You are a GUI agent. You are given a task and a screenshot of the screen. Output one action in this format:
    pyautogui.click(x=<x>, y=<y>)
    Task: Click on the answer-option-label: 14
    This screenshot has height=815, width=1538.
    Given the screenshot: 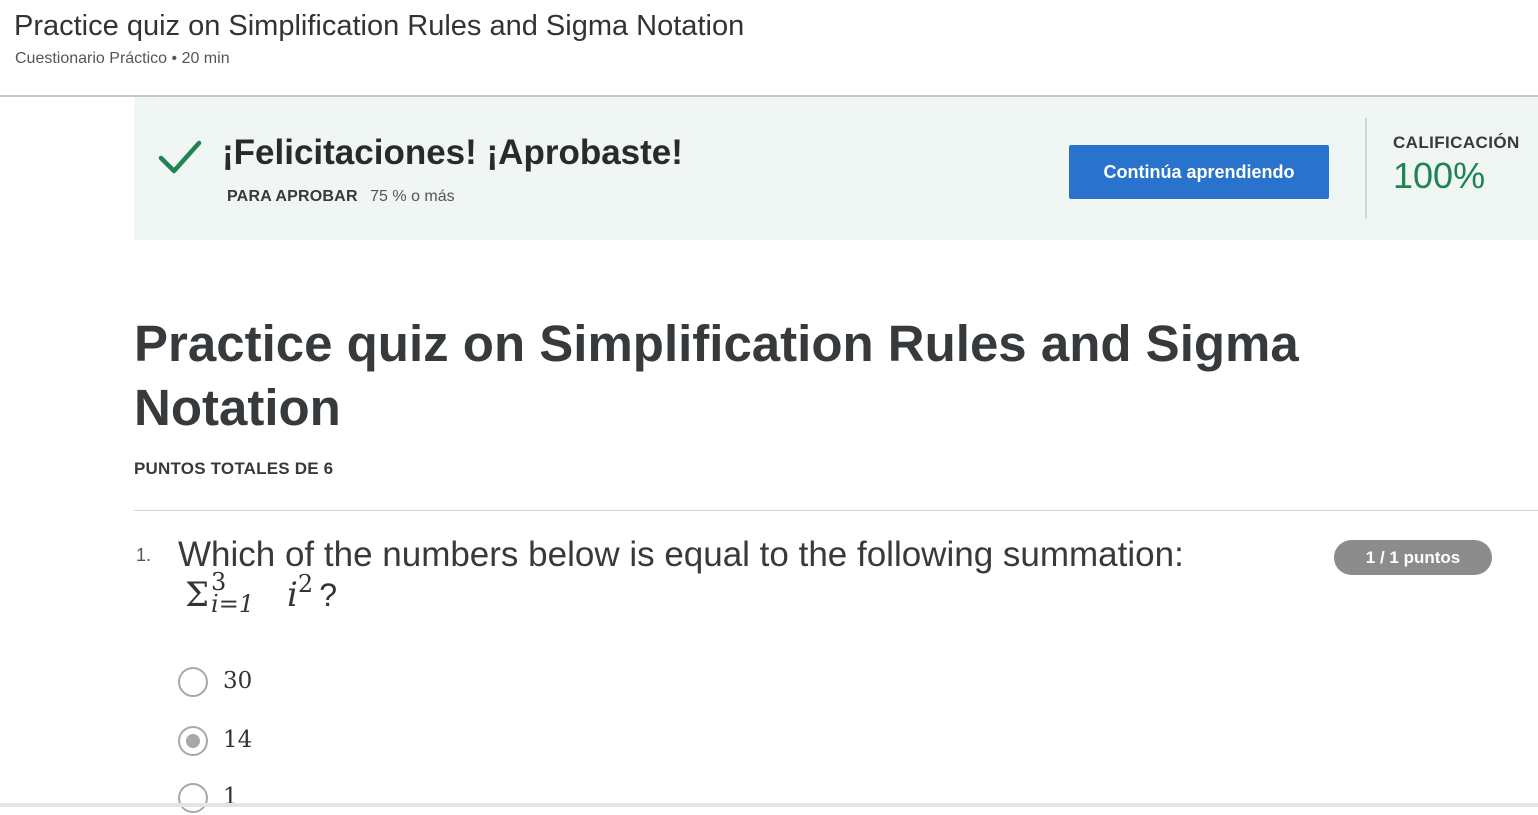 What is the action you would take?
    pyautogui.click(x=238, y=740)
    